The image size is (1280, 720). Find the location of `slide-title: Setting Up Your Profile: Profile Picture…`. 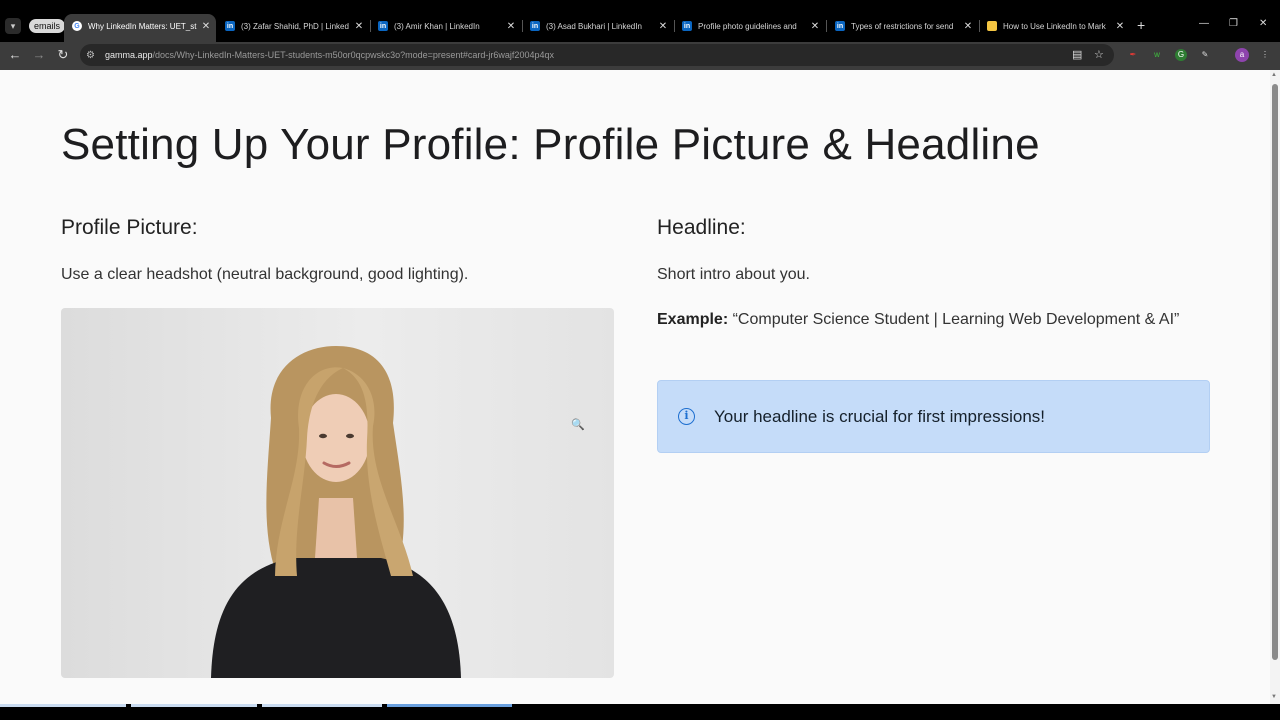

slide-title: Setting Up Your Profile: Profile Picture… is located at coordinates (550, 144).